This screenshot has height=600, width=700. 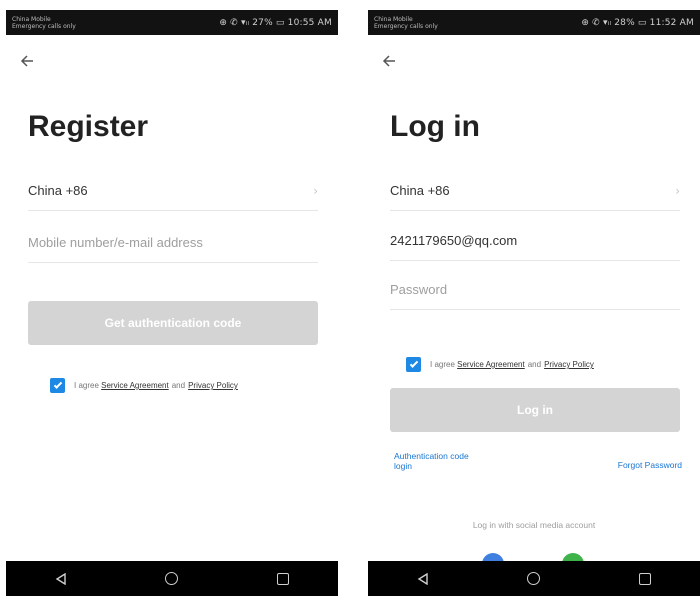 What do you see at coordinates (637, 22) in the screenshot?
I see `status-indicators: ⊕ ✆ ▾ᵢₗ 28% ▭ 11:52 AM` at bounding box center [637, 22].